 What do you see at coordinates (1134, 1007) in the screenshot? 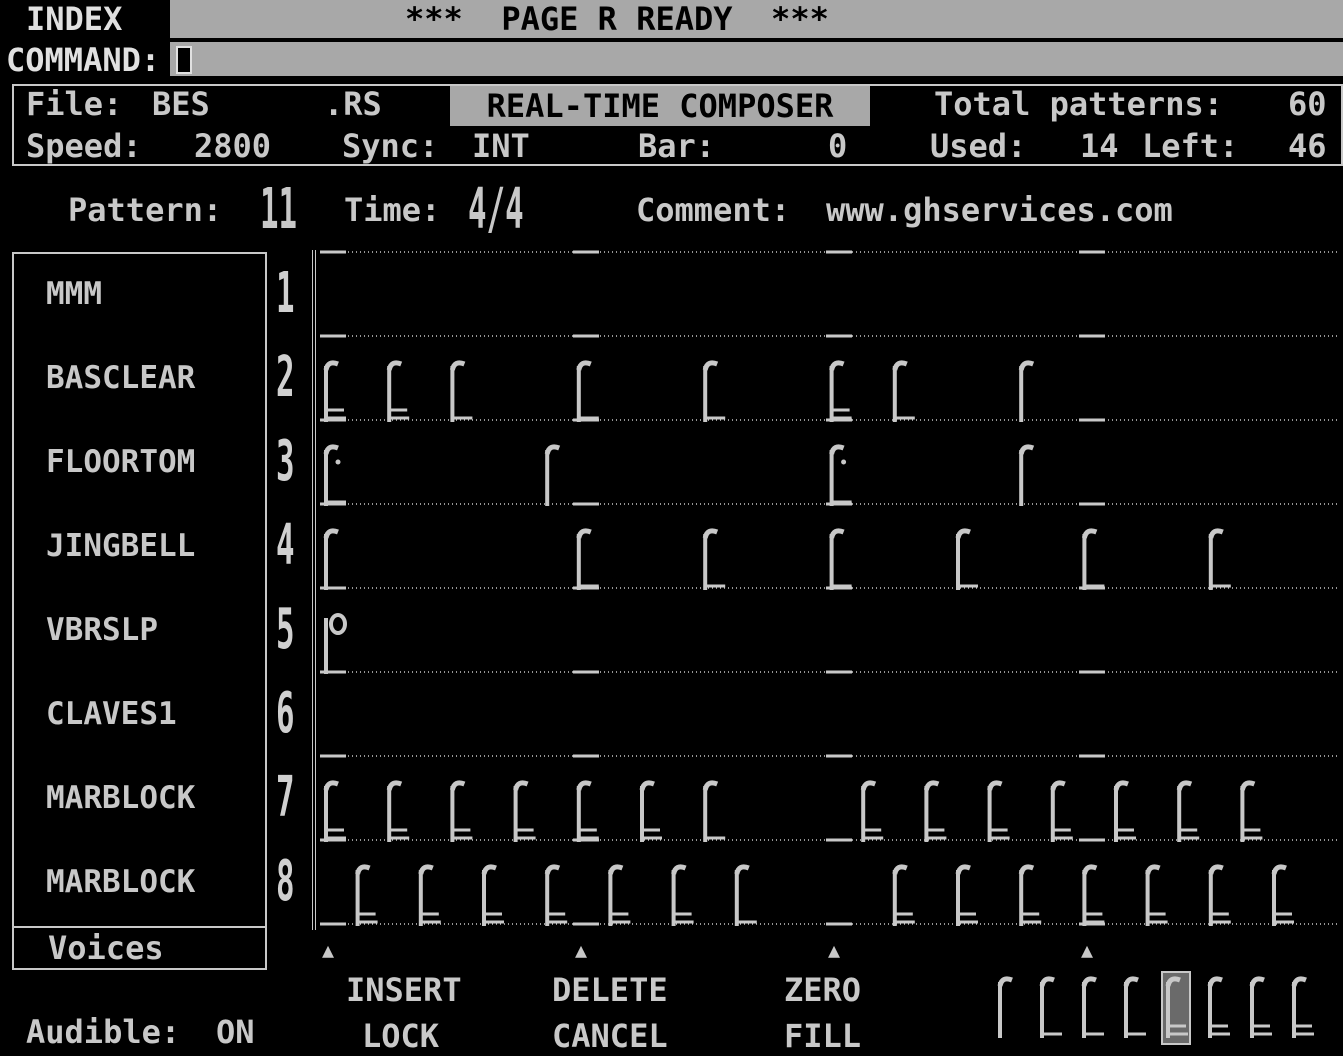
I see `palette-note-4-icon` at bounding box center [1134, 1007].